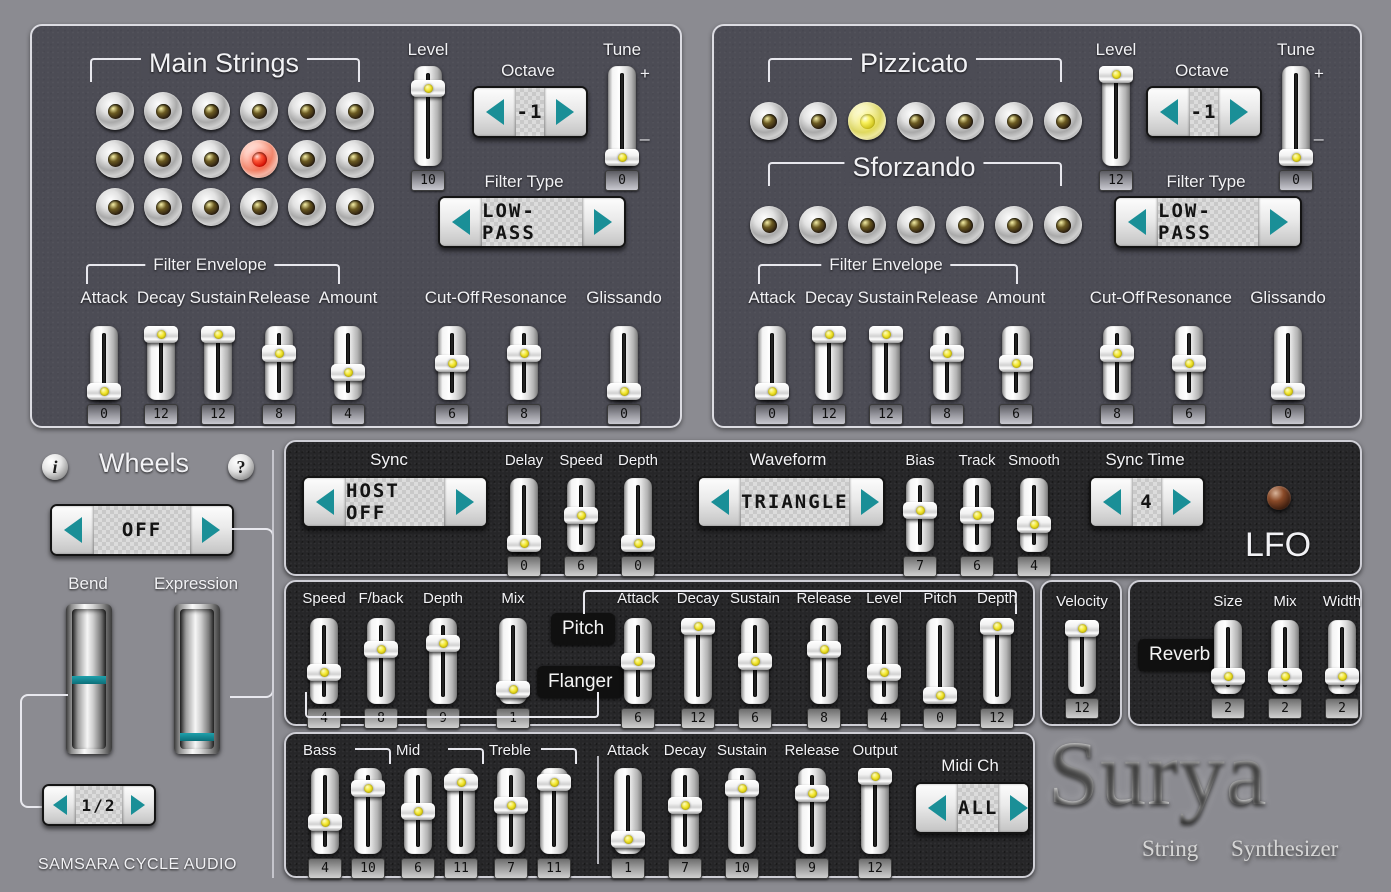 This screenshot has height=892, width=1391. What do you see at coordinates (1279, 222) in the screenshot?
I see `pz-filter-type-next-button` at bounding box center [1279, 222].